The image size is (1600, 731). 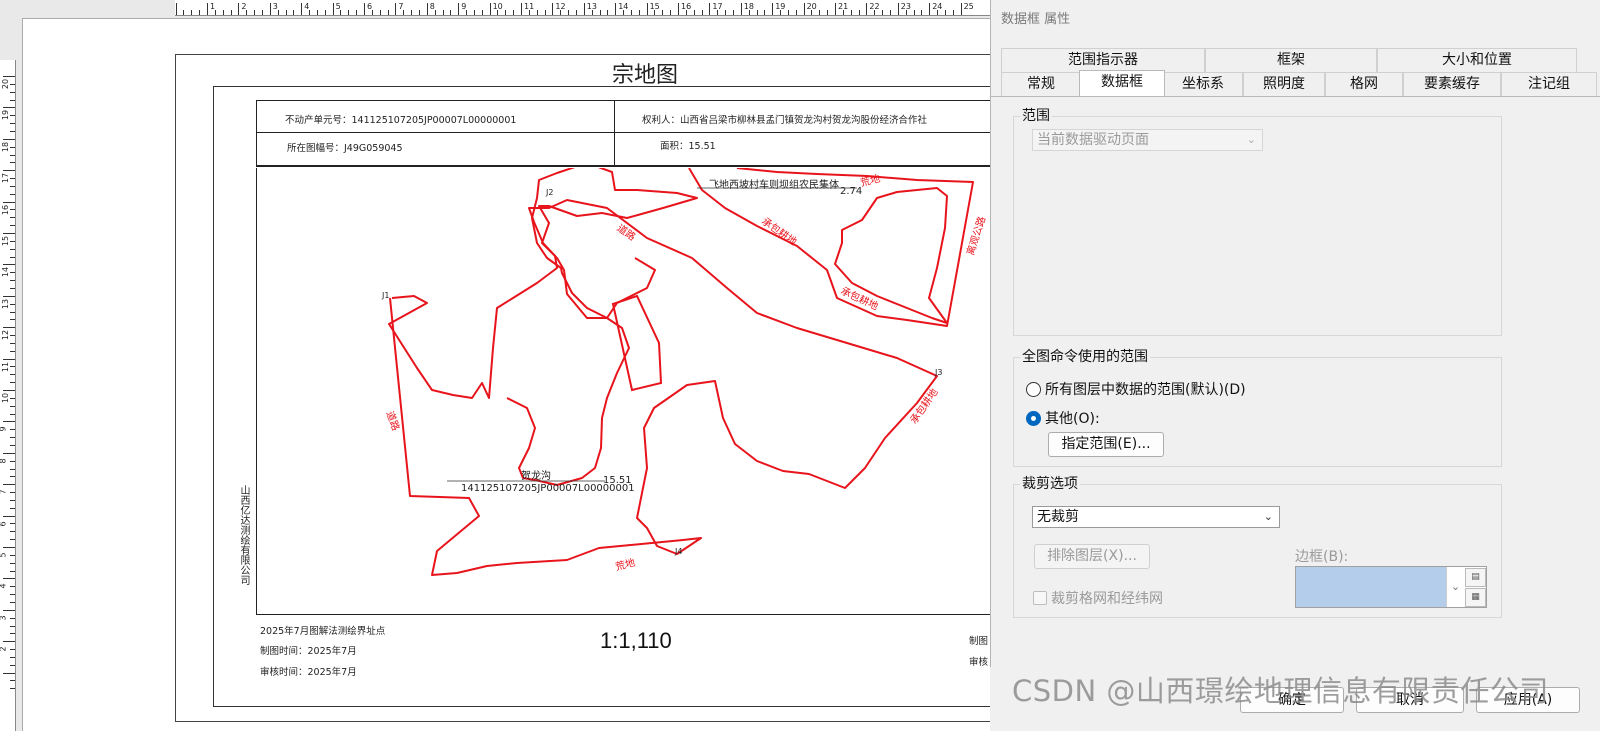 I want to click on tab-general: 常规, so click(x=1041, y=84).